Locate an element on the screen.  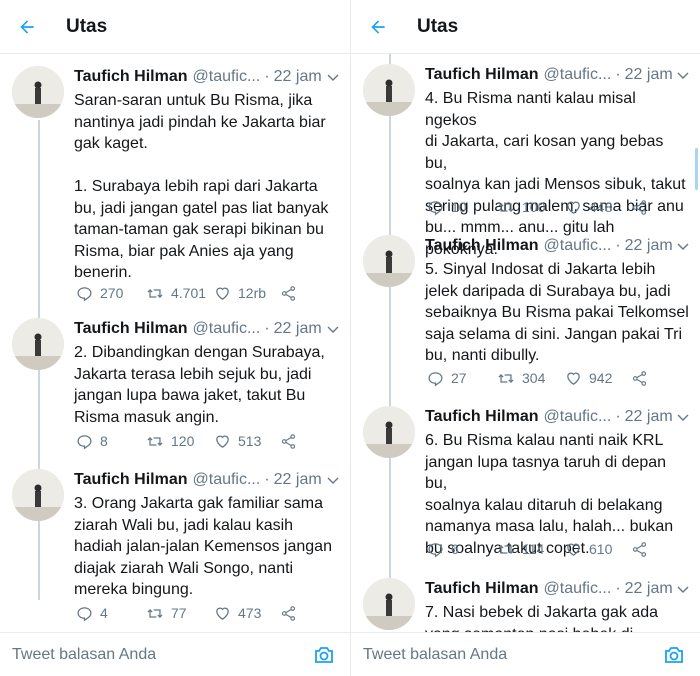
tweet-actions: 27 304 942 is located at coordinates (525, 378).